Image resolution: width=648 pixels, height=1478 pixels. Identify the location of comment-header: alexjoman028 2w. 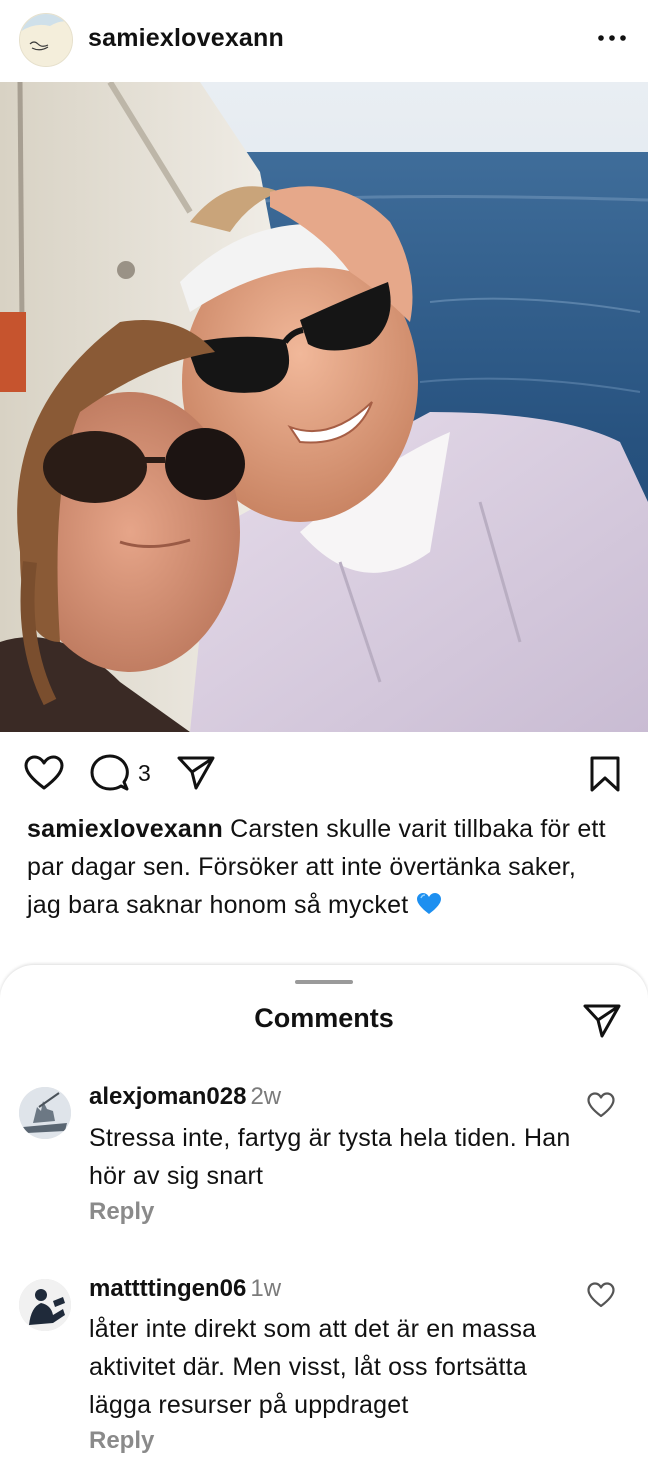
(185, 1097).